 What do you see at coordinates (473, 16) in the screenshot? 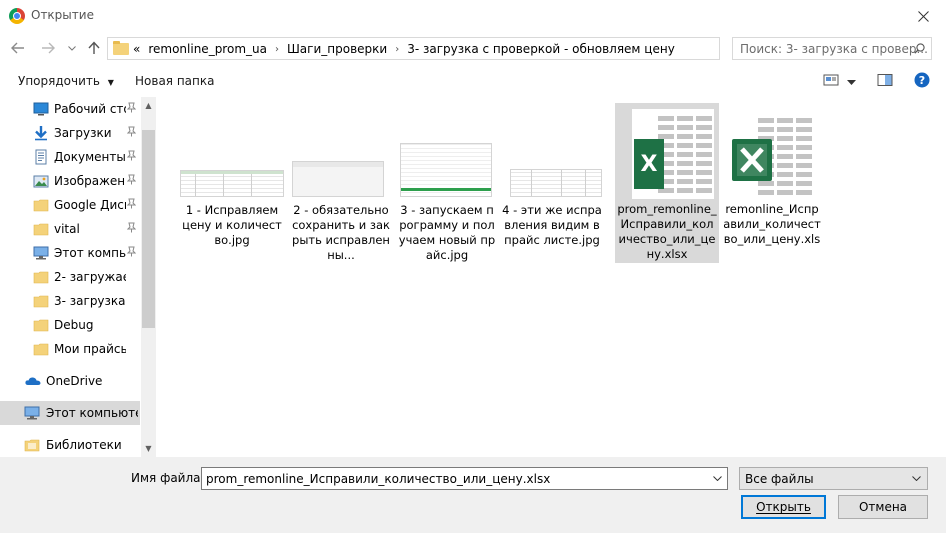
I see `title-bar: Открытие` at bounding box center [473, 16].